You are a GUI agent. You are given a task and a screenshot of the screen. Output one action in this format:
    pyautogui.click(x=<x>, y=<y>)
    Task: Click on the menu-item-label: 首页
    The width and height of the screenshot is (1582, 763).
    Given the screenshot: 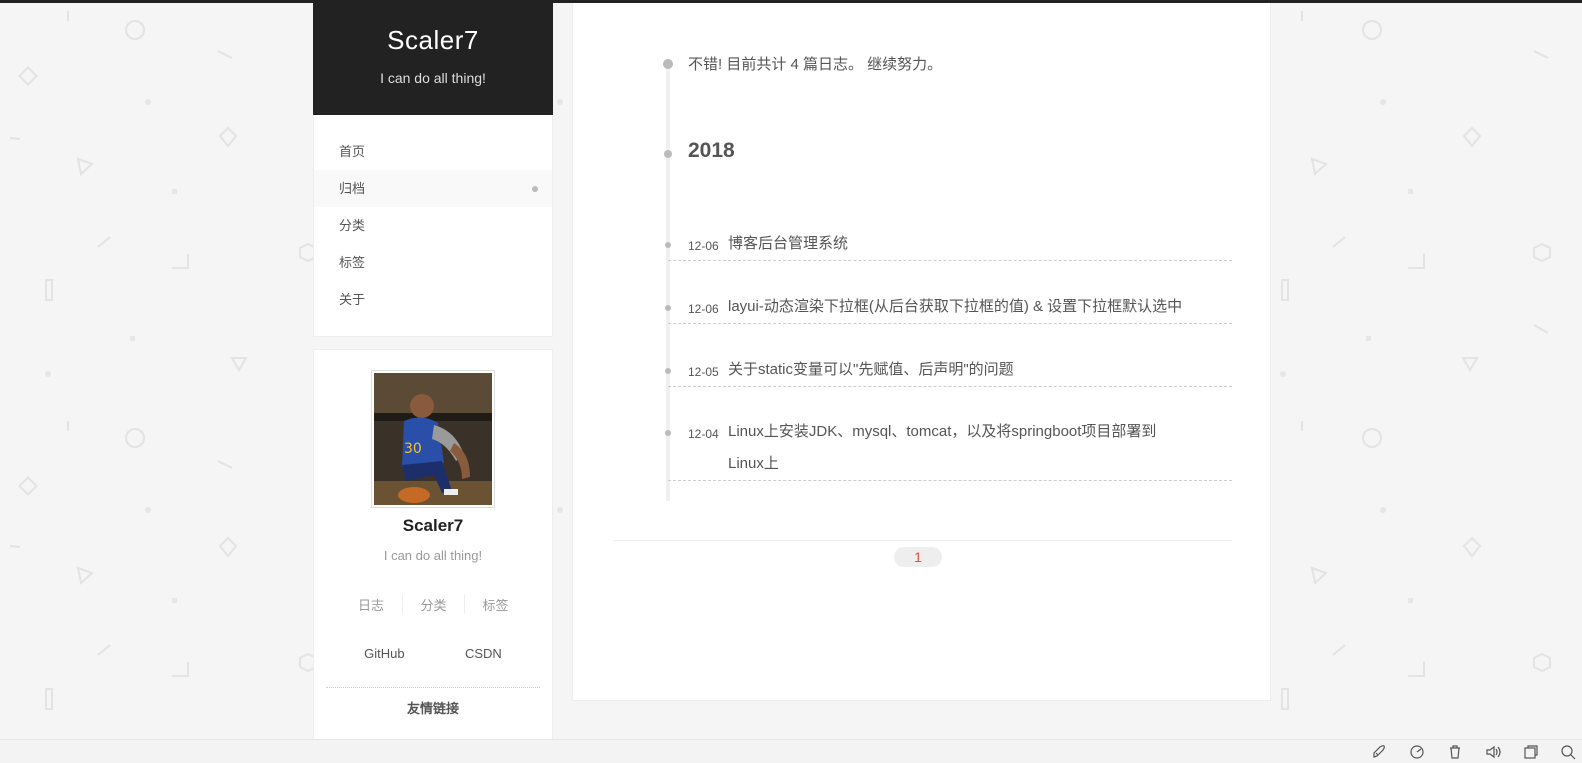 What is the action you would take?
    pyautogui.click(x=352, y=151)
    